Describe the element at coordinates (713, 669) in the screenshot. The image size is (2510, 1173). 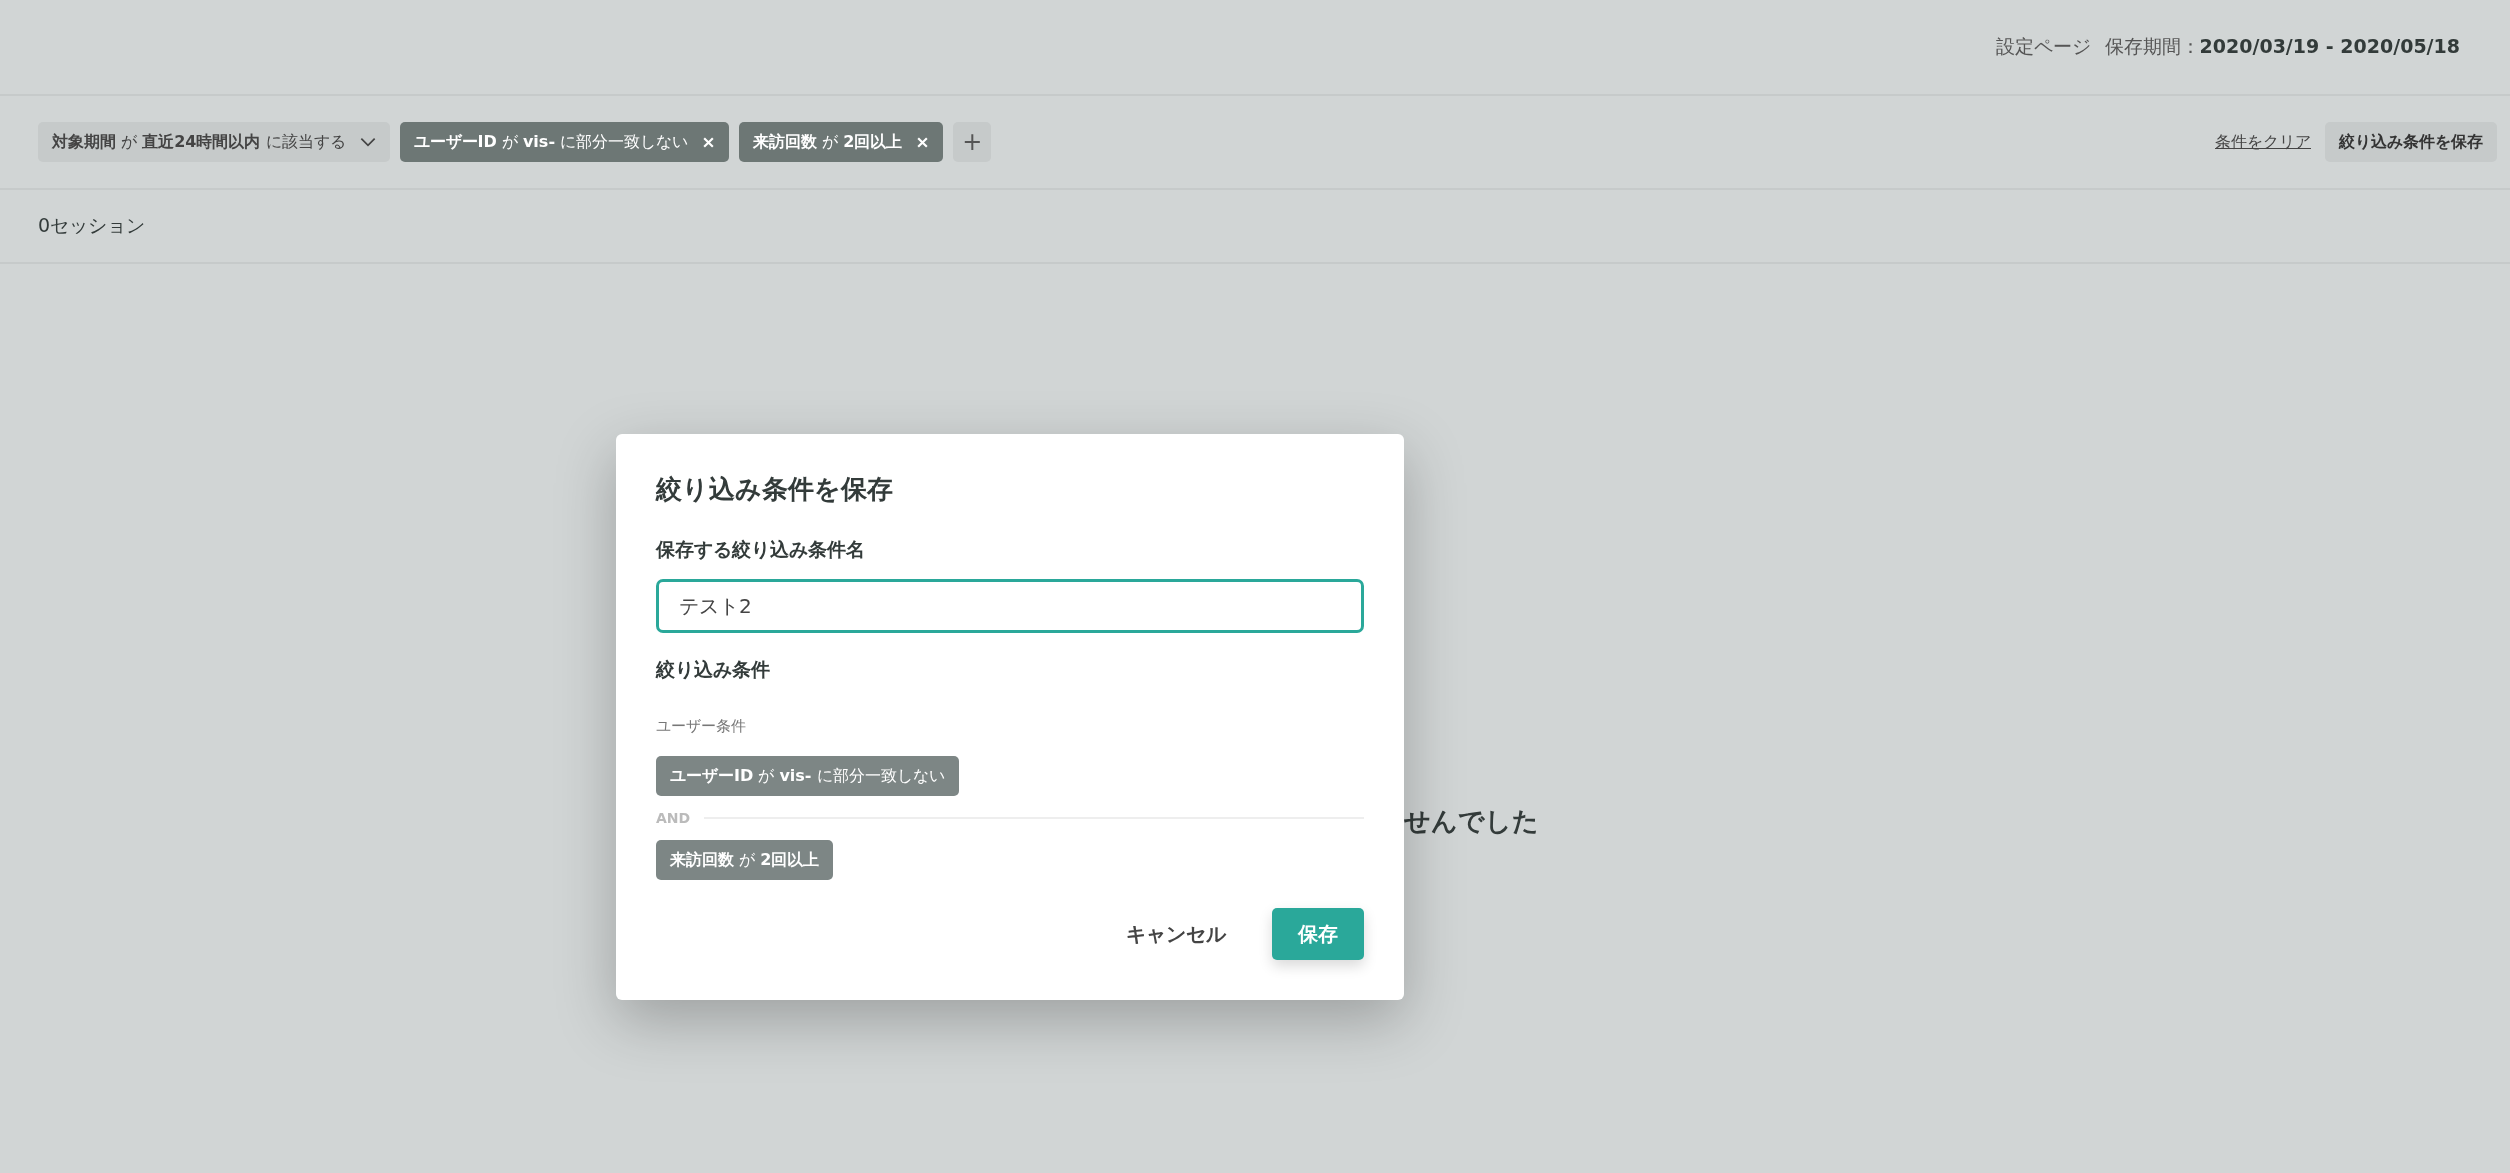
I see `section-label: 絞り込み条件` at that location.